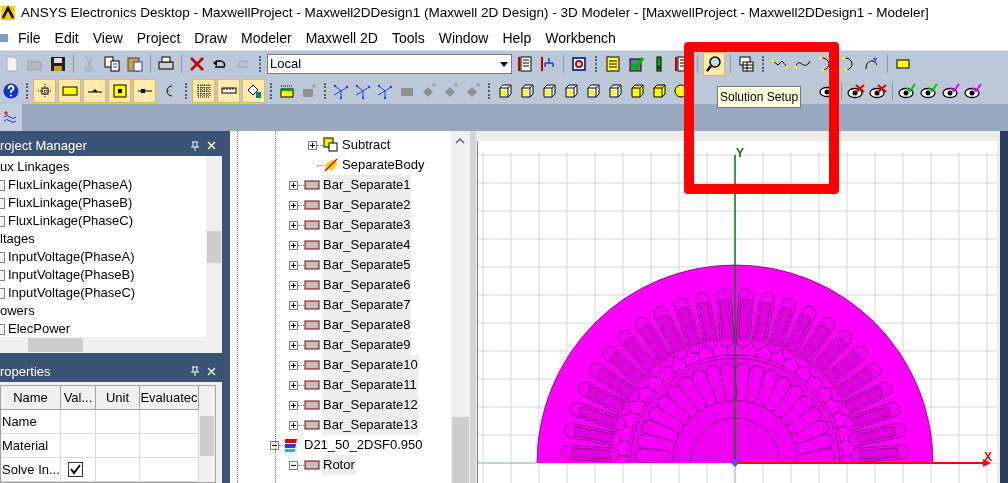  What do you see at coordinates (363, 445) in the screenshot?
I see `tree-item: D21_50_2DSF0.950` at bounding box center [363, 445].